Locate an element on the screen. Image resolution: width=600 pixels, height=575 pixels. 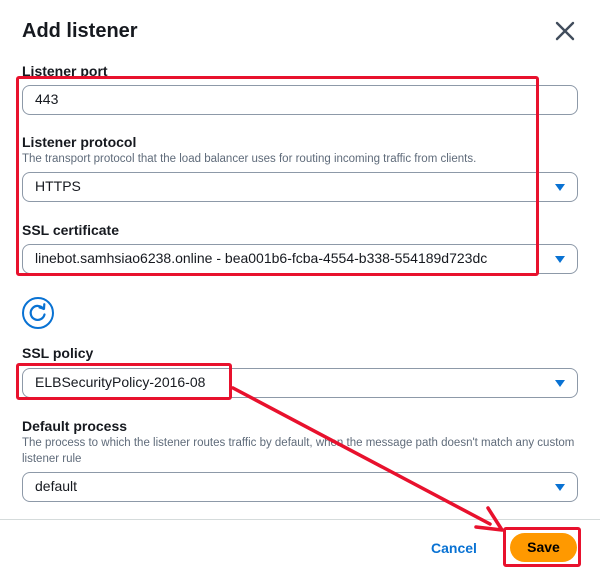
cancel-button: Cancel is located at coordinates (454, 548).